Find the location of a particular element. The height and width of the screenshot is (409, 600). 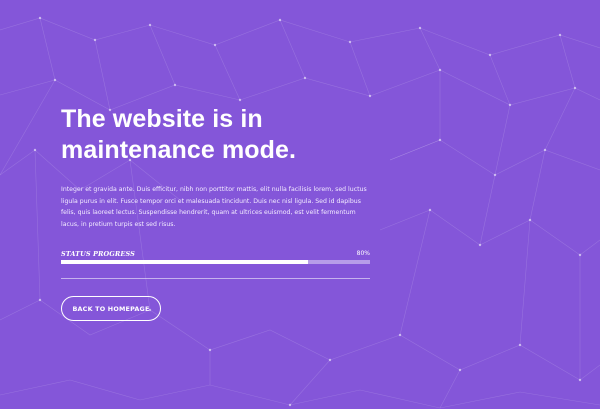

progress-track is located at coordinates (215, 262).